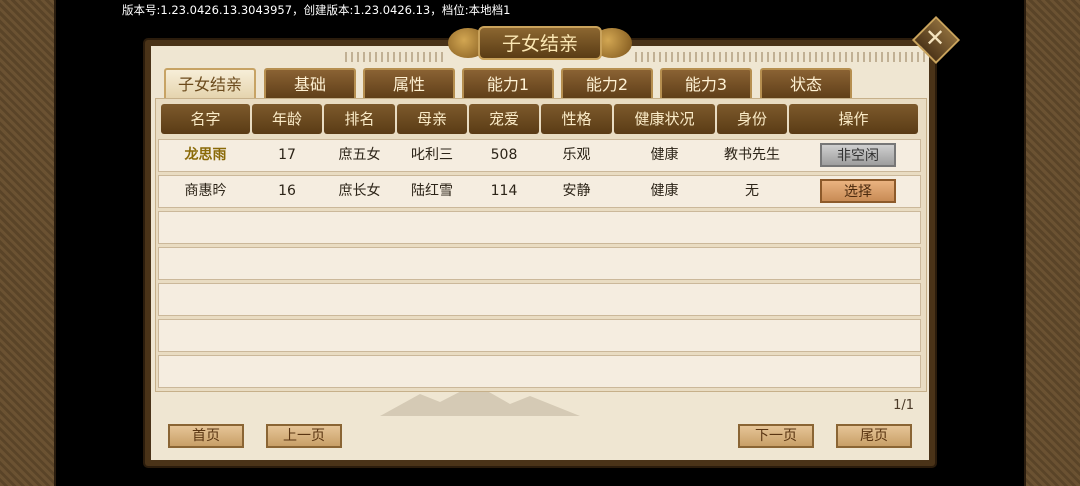 The image size is (1080, 486). I want to click on left-border-decoration, so click(28, 243).